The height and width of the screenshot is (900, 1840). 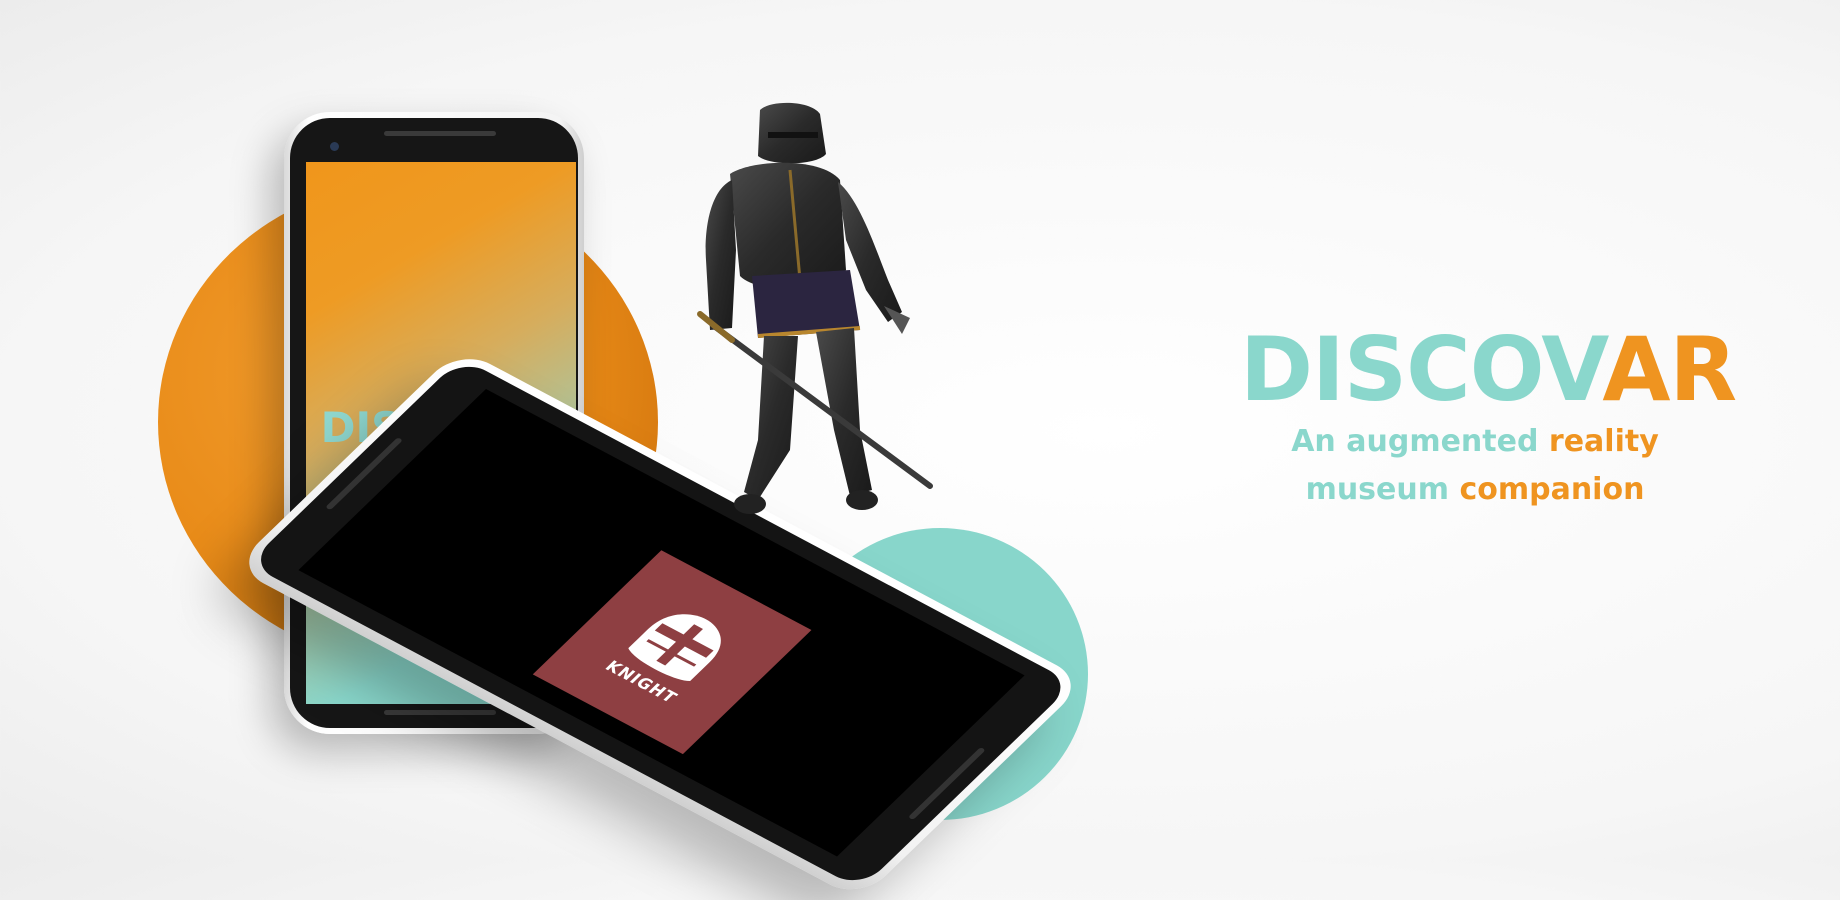 I want to click on tagline: An augmented reality museum companion, so click(x=1475, y=466).